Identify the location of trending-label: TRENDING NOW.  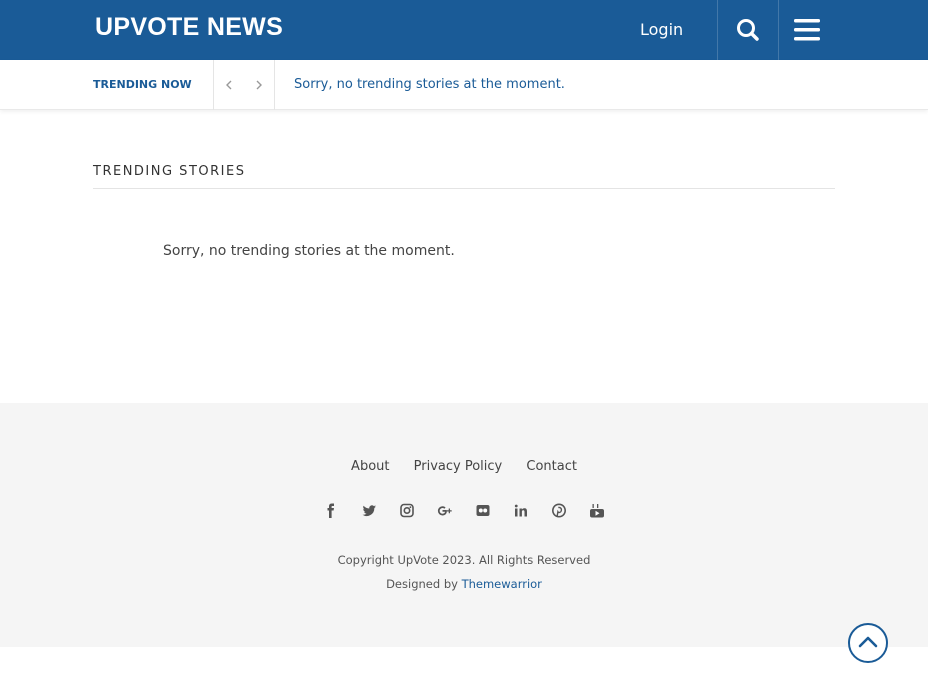
(142, 84).